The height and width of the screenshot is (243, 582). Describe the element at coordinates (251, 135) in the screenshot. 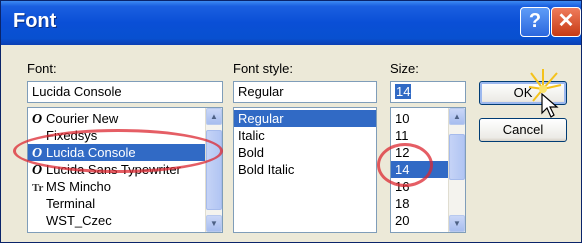

I see `list-item-label: Italic` at that location.